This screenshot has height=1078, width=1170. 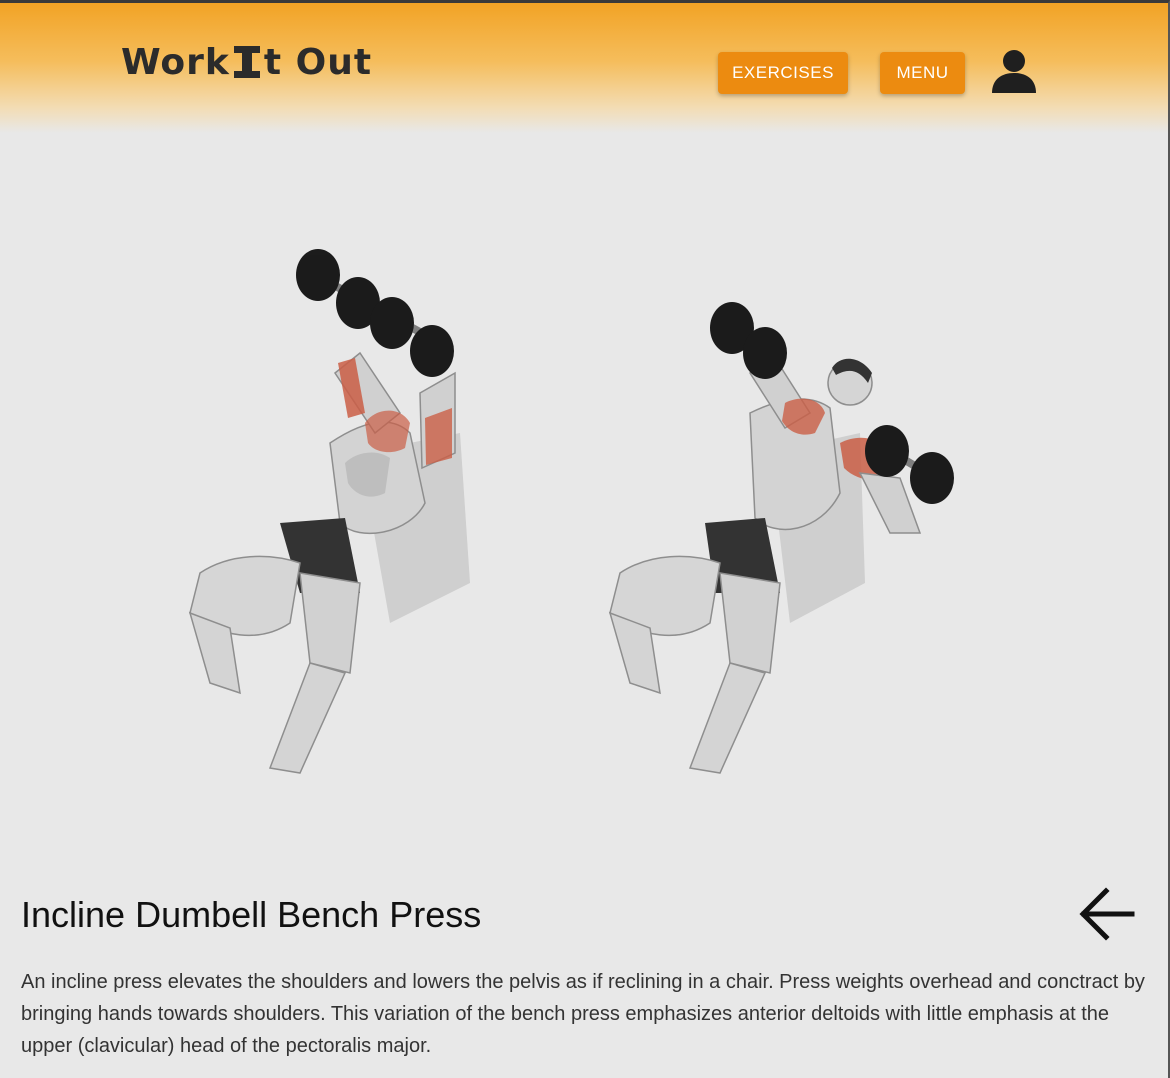 What do you see at coordinates (783, 73) in the screenshot?
I see `exercises-button: EXERCISES` at bounding box center [783, 73].